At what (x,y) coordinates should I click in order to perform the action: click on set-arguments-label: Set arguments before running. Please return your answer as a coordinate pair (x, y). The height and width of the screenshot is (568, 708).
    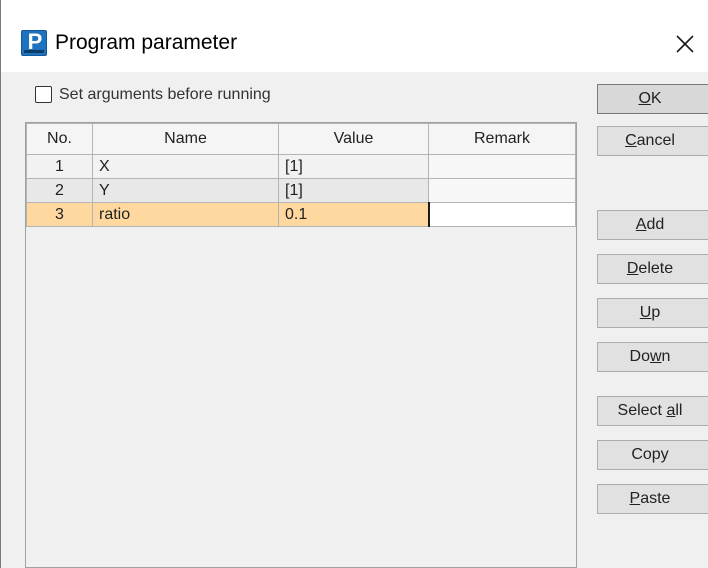
    Looking at the image, I should click on (165, 94).